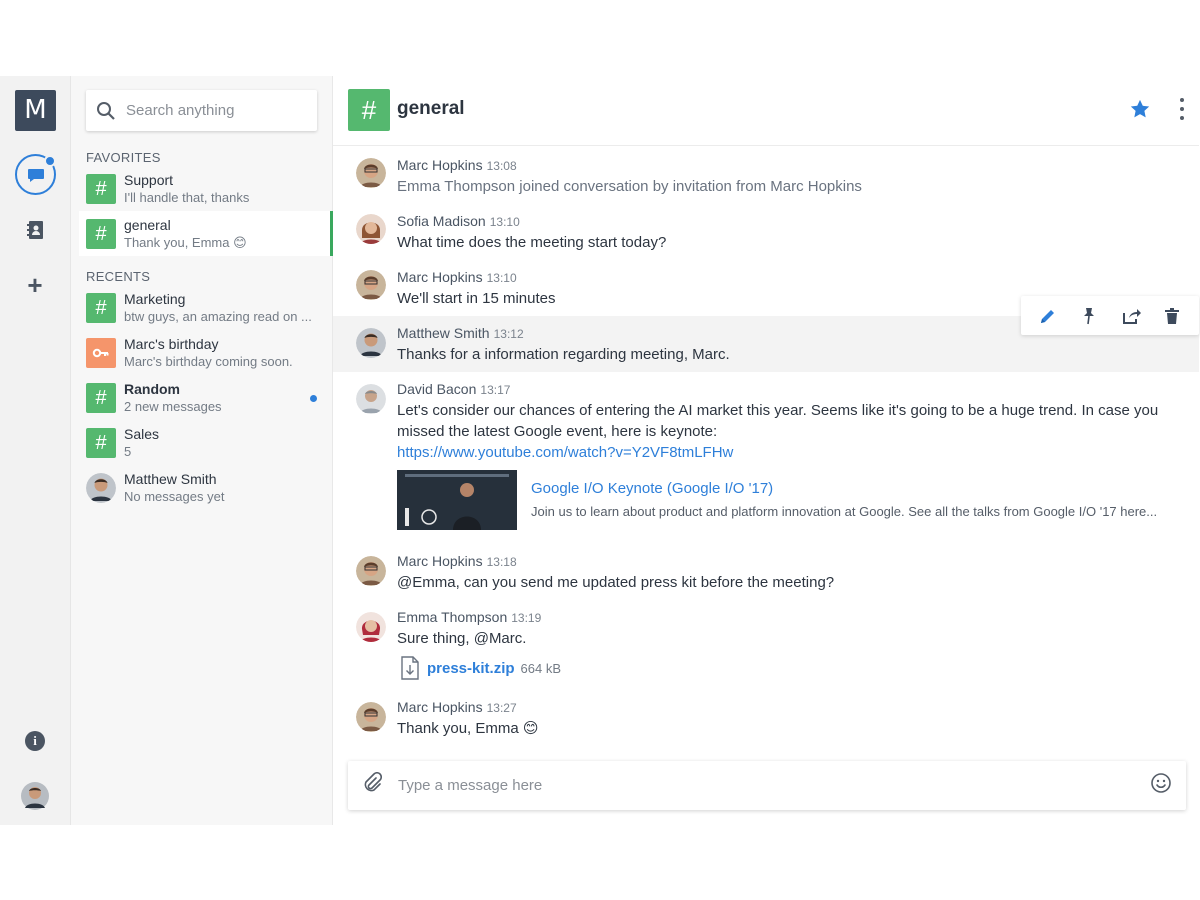 This screenshot has height=900, width=1200. What do you see at coordinates (313, 398) in the screenshot?
I see `unread-dot` at bounding box center [313, 398].